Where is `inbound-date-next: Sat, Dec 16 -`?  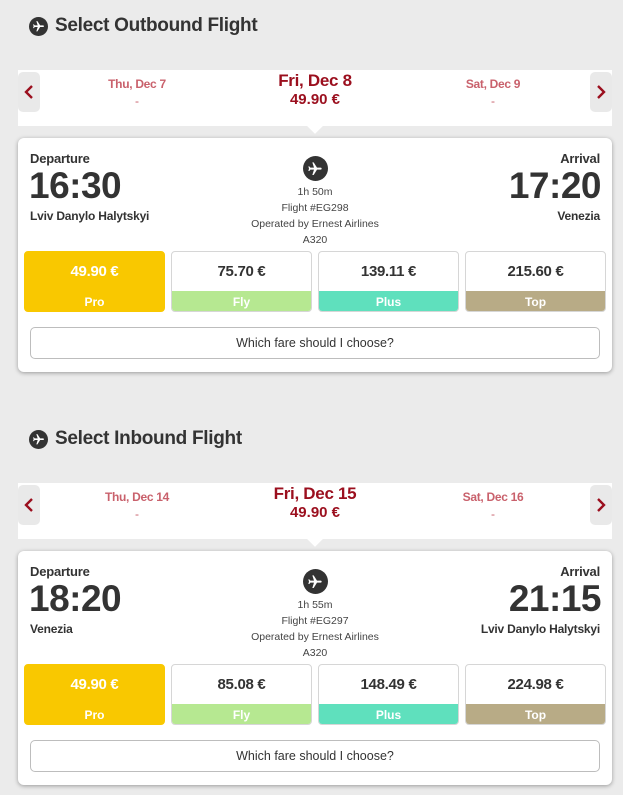 inbound-date-next: Sat, Dec 16 - is located at coordinates (493, 504).